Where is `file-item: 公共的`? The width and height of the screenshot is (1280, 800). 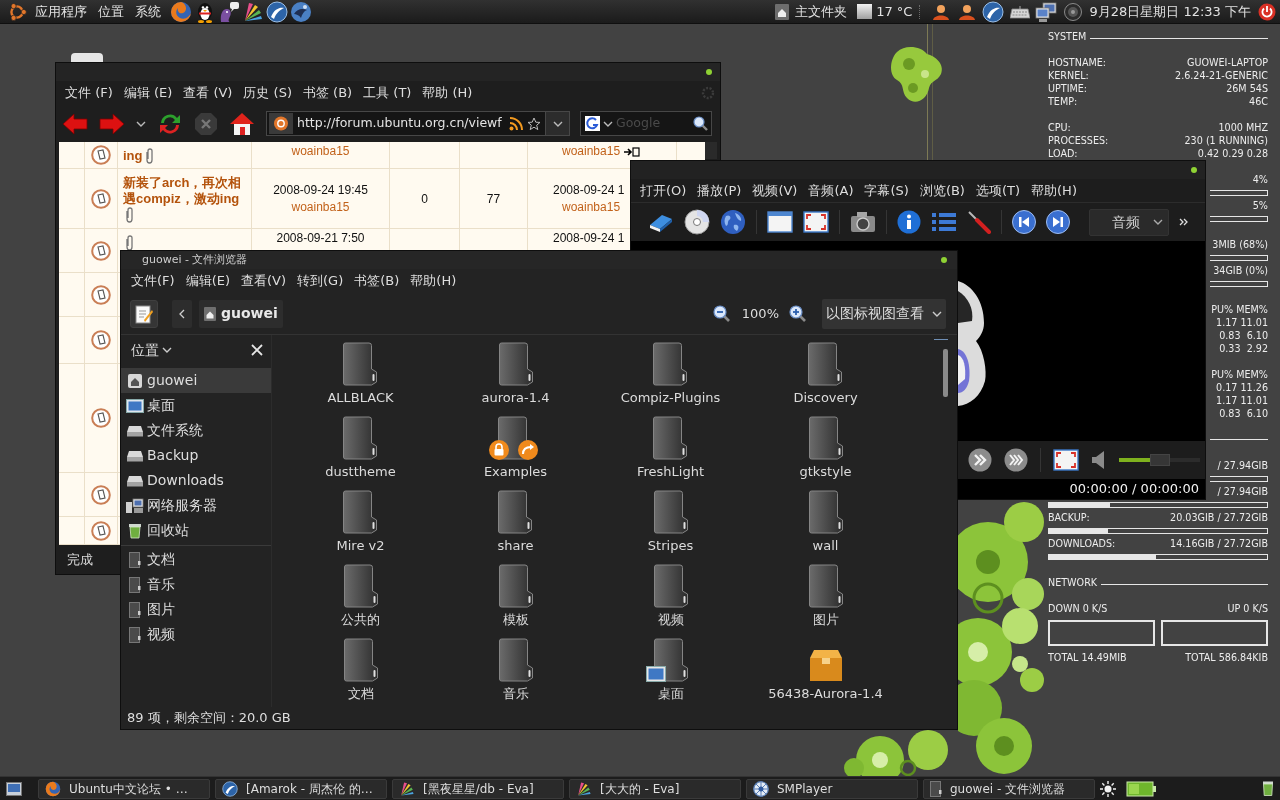 file-item: 公共的 is located at coordinates (360, 601).